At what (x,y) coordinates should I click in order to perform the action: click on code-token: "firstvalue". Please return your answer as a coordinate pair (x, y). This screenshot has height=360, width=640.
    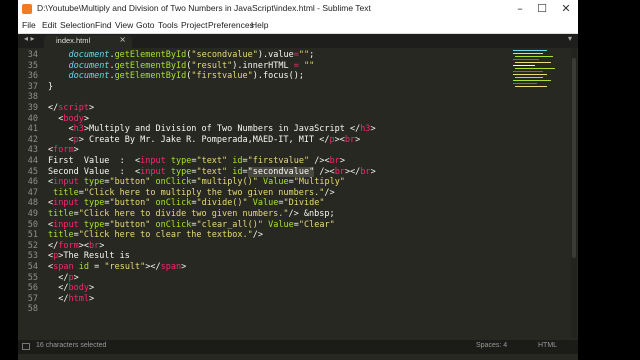
    Looking at the image, I should click on (278, 161).